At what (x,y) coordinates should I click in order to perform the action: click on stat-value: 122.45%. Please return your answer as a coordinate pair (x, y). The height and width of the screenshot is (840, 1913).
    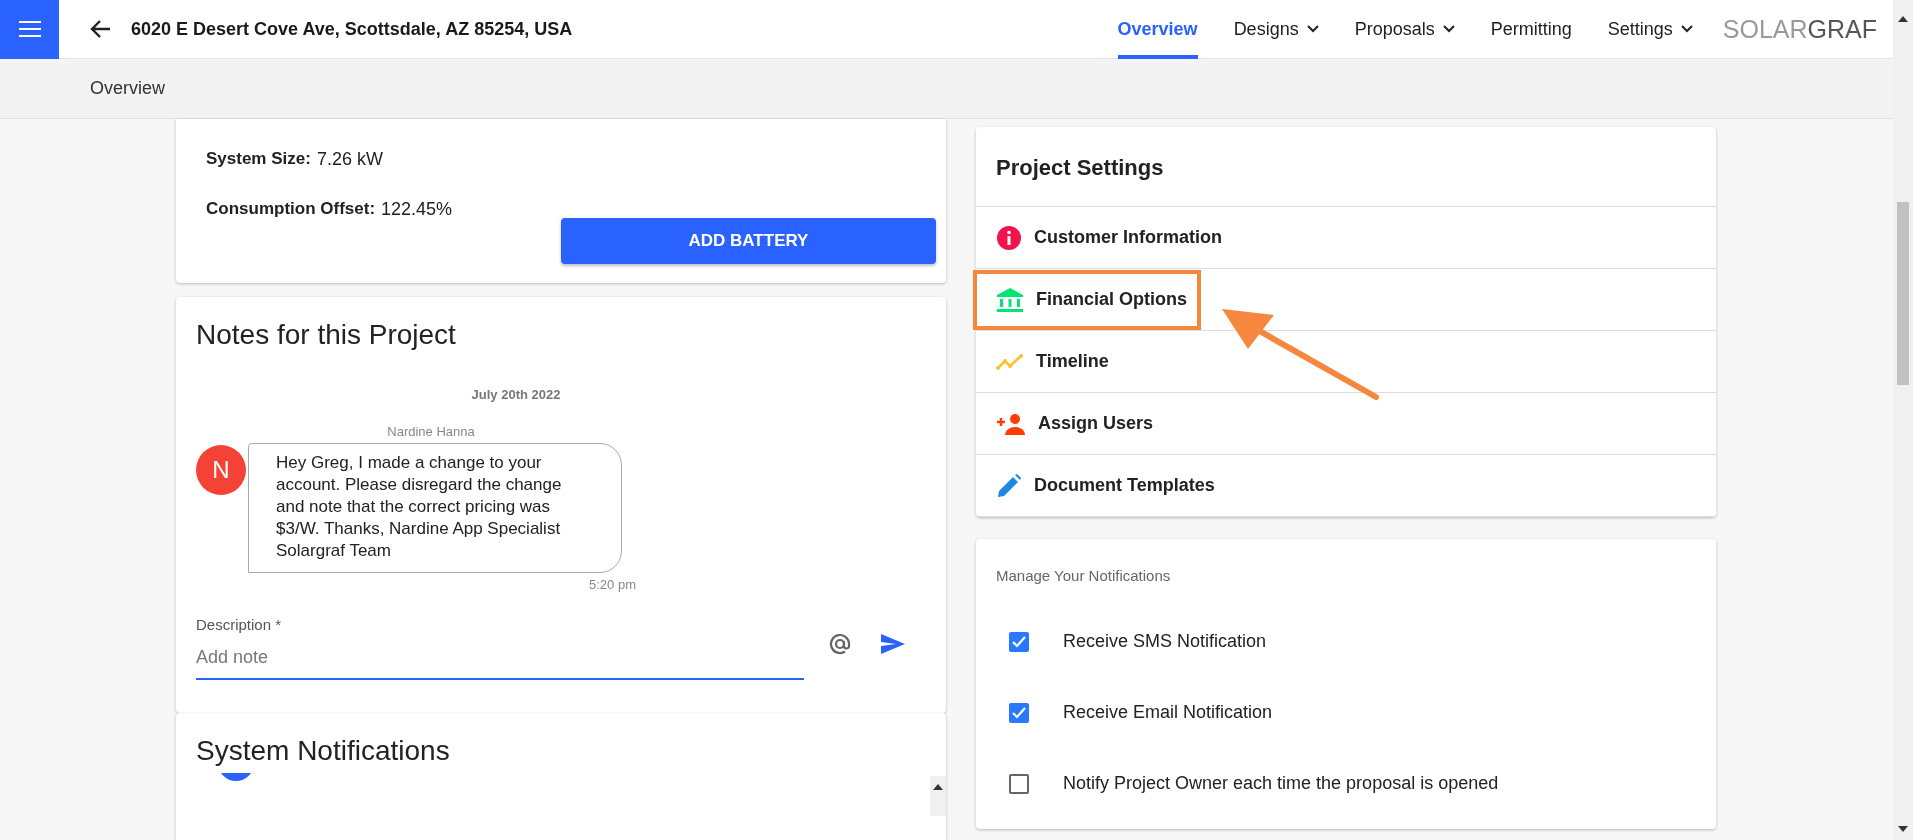
    Looking at the image, I should click on (417, 209).